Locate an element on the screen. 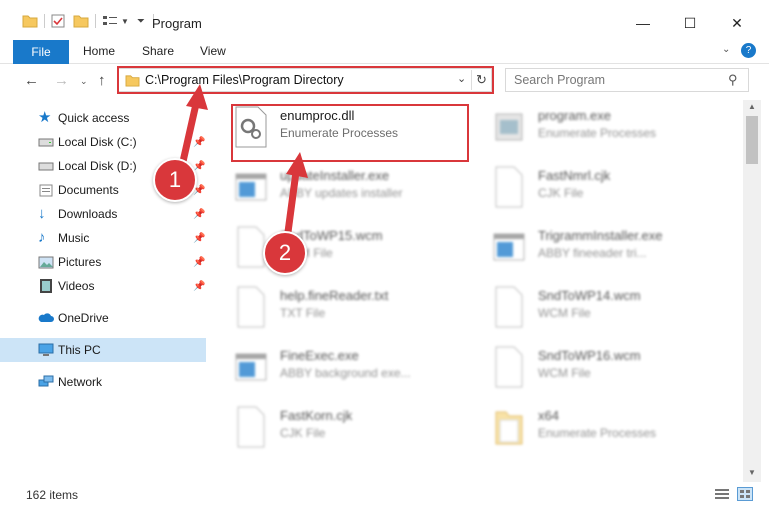  annotation-arrows is located at coordinates (243, 158).